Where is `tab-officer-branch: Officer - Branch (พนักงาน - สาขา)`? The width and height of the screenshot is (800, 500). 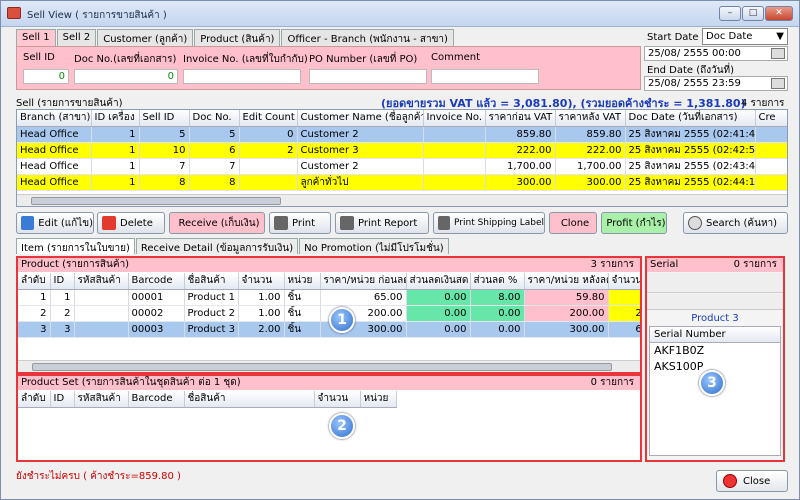 tab-officer-branch: Officer - Branch (พนักงาน - สาขา) is located at coordinates (367, 37).